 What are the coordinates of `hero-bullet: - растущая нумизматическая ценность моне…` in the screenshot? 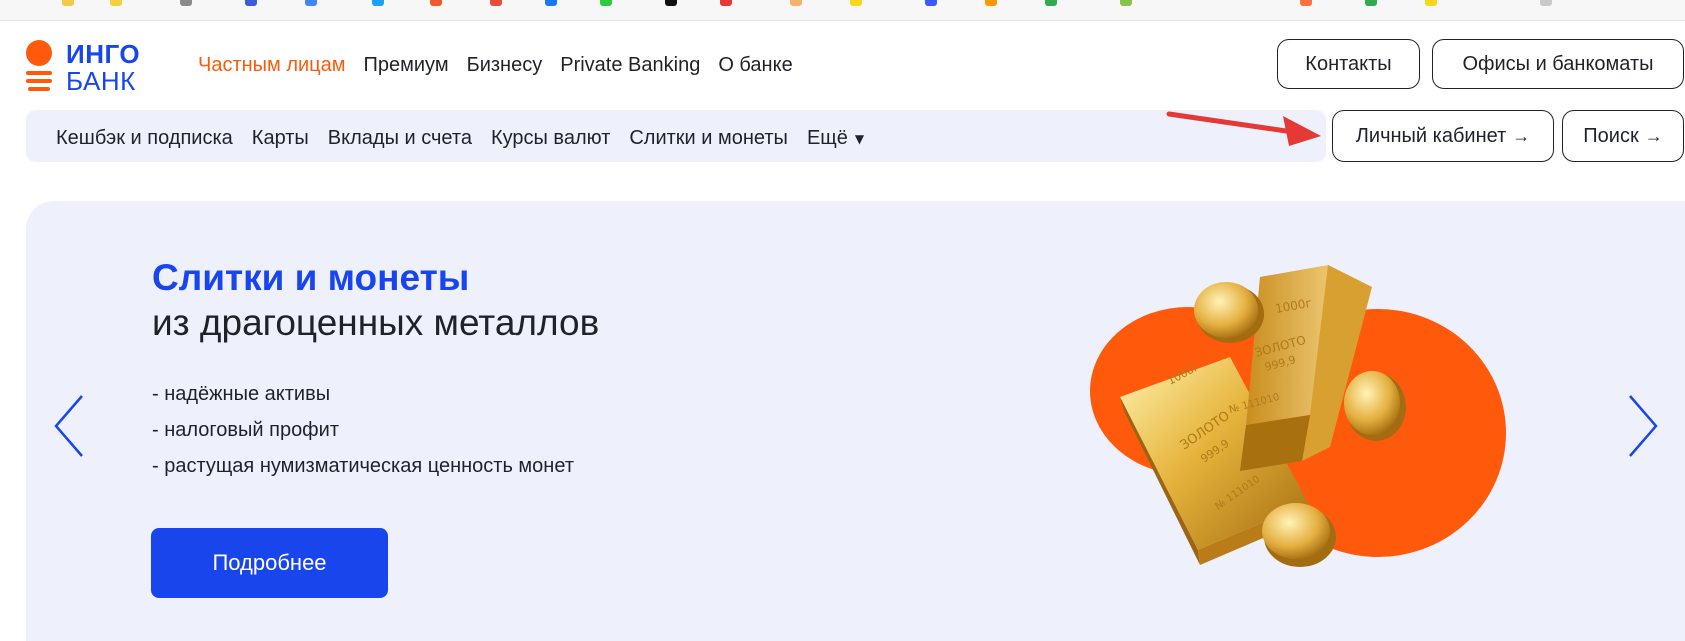 It's located at (363, 466).